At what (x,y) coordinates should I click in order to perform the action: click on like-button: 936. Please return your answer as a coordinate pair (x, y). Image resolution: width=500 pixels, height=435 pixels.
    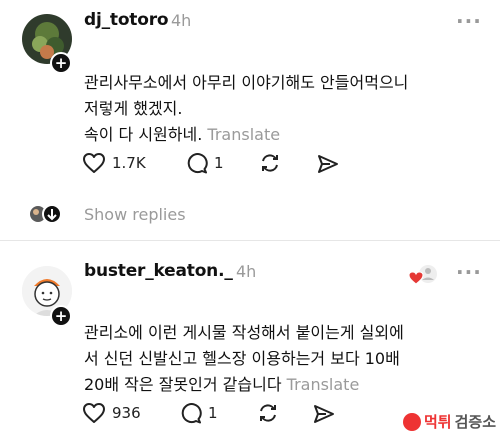
    Looking at the image, I should click on (111, 413).